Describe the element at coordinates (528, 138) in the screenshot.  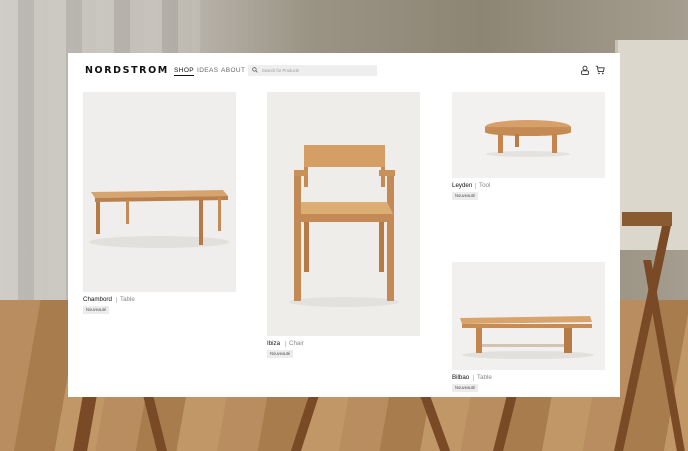
I see `coffee-table-image` at that location.